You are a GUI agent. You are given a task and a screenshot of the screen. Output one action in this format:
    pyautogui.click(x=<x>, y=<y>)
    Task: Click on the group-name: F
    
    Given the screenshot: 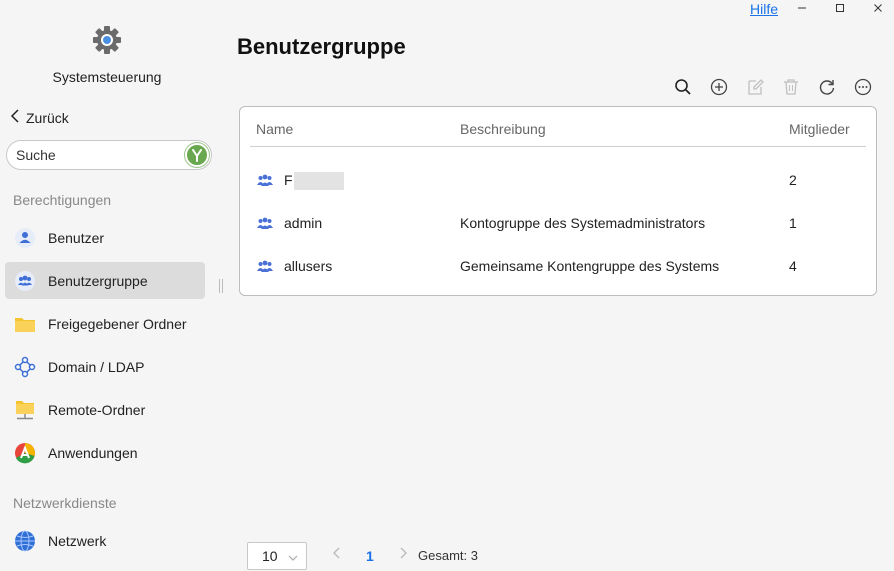 What is the action you would take?
    pyautogui.click(x=314, y=181)
    